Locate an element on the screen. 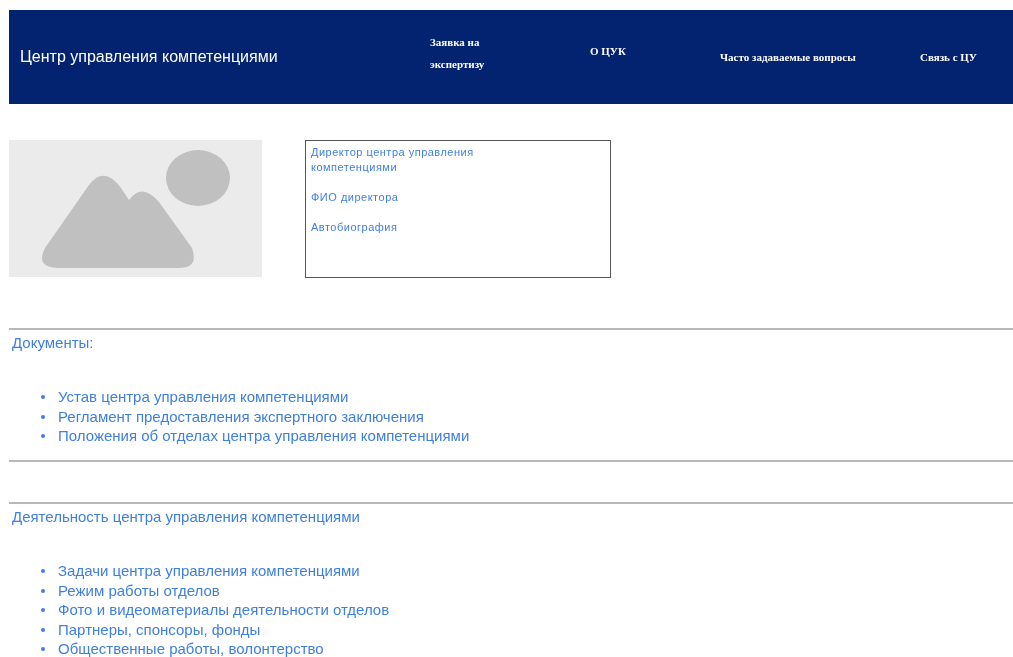  site-title: Центр управления компетенциями is located at coordinates (149, 57).